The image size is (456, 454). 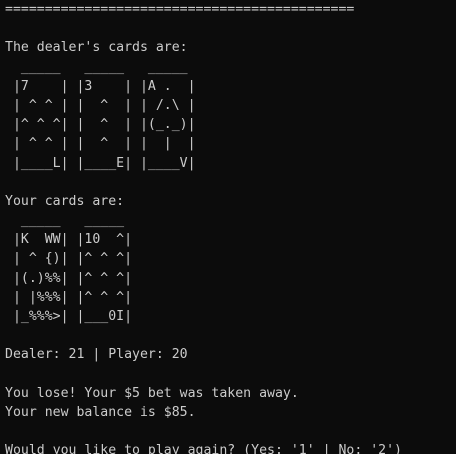 I want to click on dealer-cards-art-row: | ^ ^ | | ^ | | /.\ |, so click(x=100, y=105).